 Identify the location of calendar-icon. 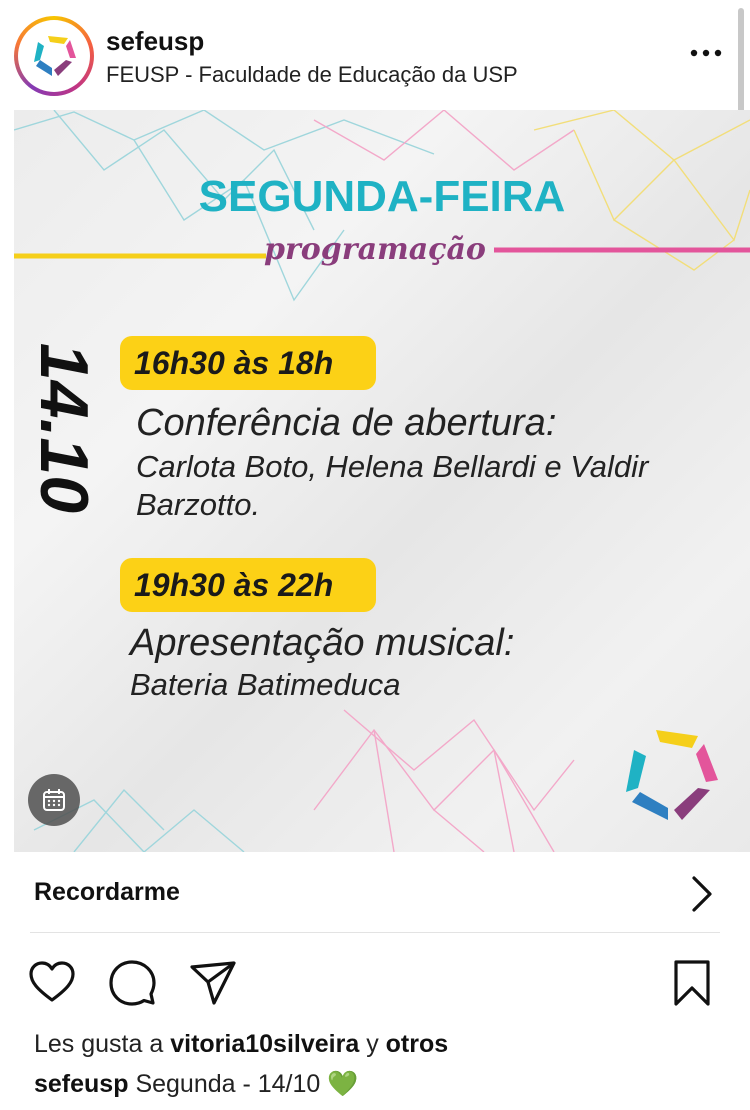
(54, 800).